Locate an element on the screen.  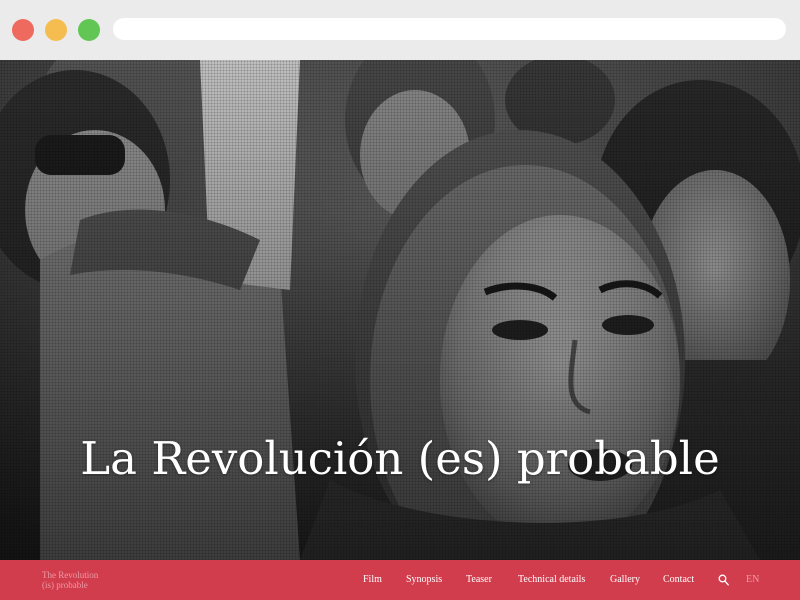
hero-title: La Revolución (es) probable is located at coordinates (400, 458).